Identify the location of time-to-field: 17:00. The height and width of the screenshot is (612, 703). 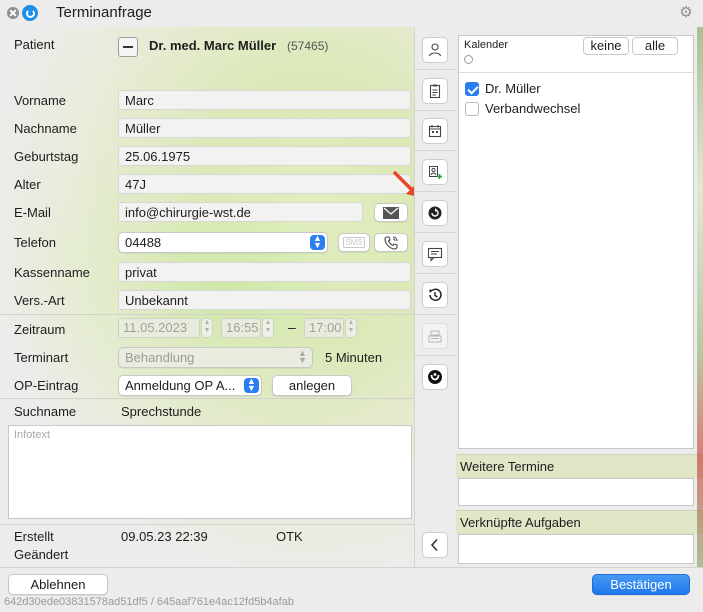
(324, 328).